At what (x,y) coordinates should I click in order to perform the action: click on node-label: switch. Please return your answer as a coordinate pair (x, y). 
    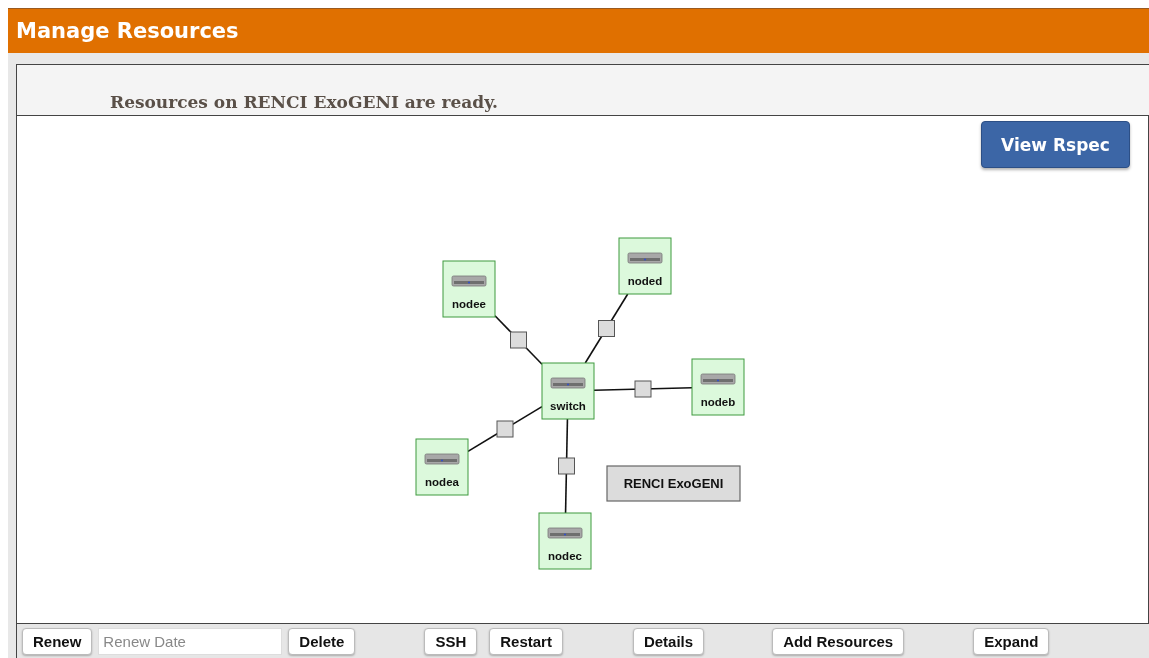
    Looking at the image, I should click on (568, 406).